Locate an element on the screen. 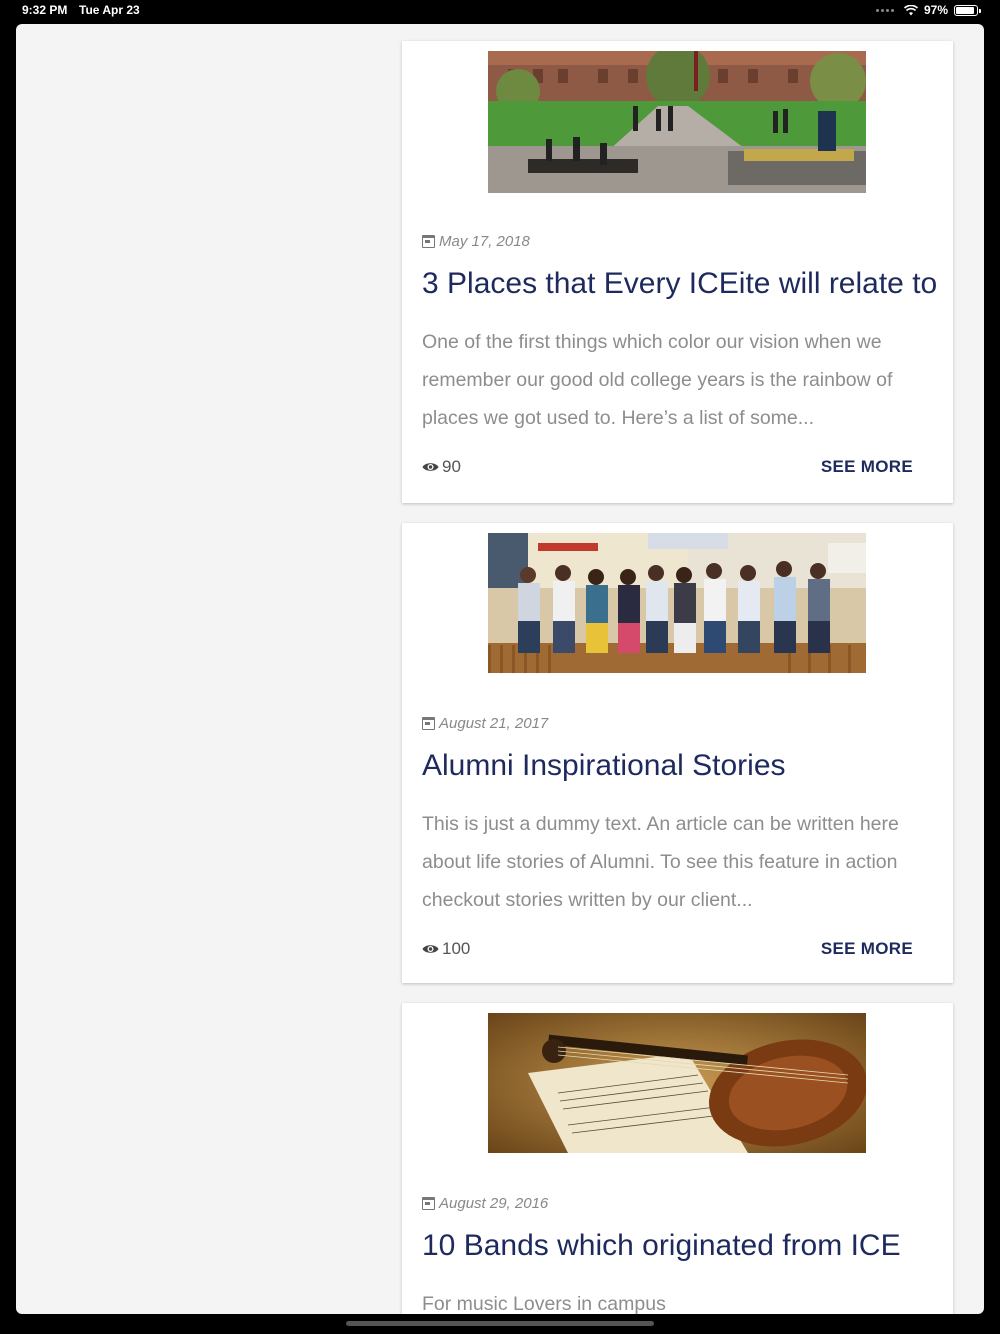 Image resolution: width=1000 pixels, height=1334 pixels. post-date: May 17, 2018 is located at coordinates (476, 241).